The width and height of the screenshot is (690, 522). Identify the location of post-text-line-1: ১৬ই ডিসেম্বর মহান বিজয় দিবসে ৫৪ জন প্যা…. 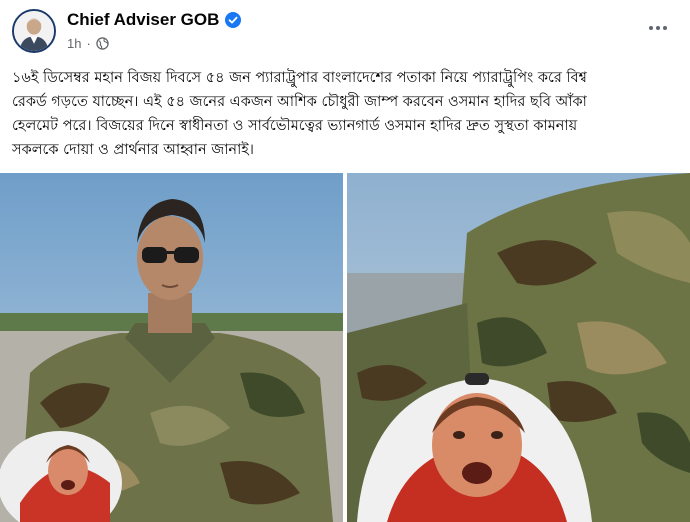
(299, 78).